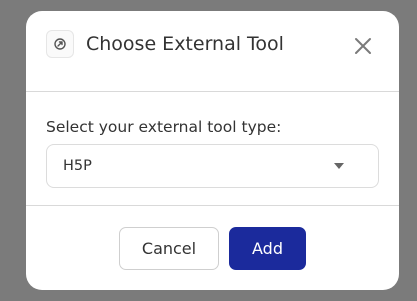 This screenshot has height=301, width=417. Describe the element at coordinates (363, 46) in the screenshot. I see `close-icon` at that location.